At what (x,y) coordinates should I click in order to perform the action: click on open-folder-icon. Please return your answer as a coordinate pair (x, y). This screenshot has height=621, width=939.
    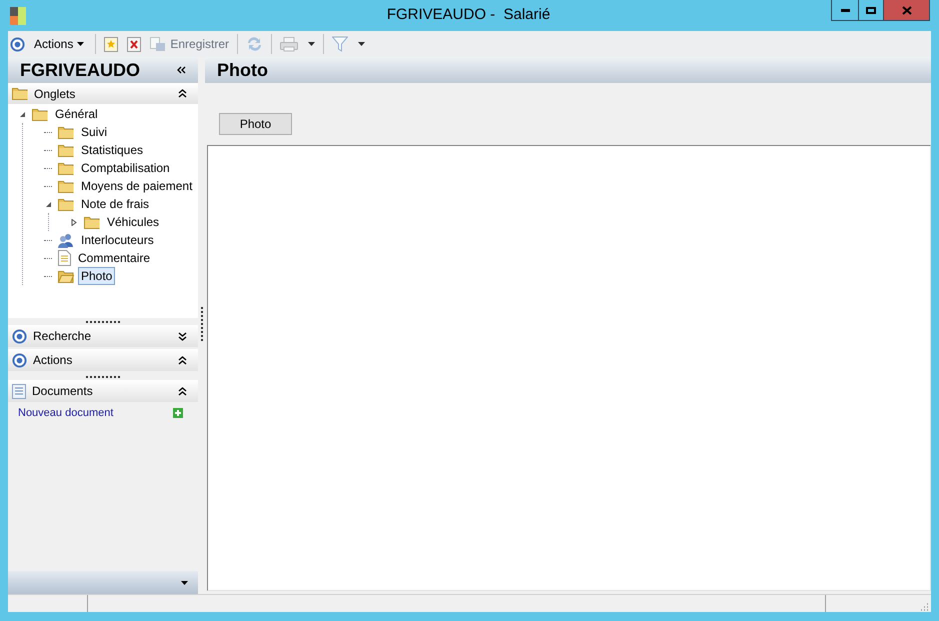
    Looking at the image, I should click on (66, 276).